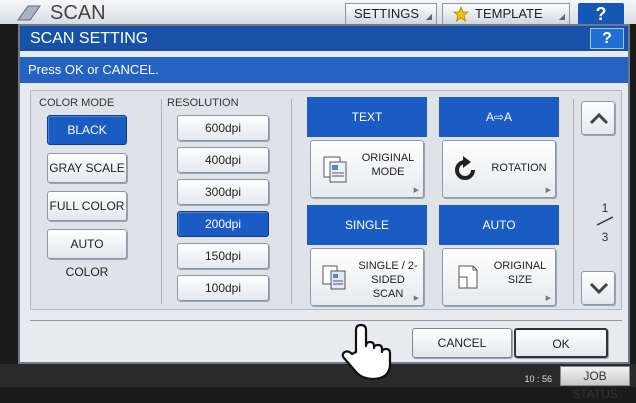 The height and width of the screenshot is (403, 636). Describe the element at coordinates (561, 343) in the screenshot. I see `ok-button: OK` at that location.